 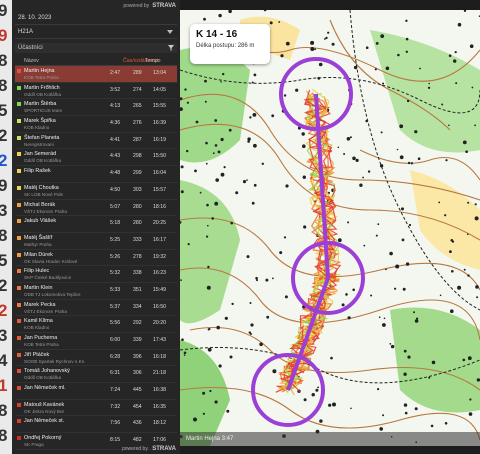 I want to click on class-select: H21A, so click(x=96, y=32).